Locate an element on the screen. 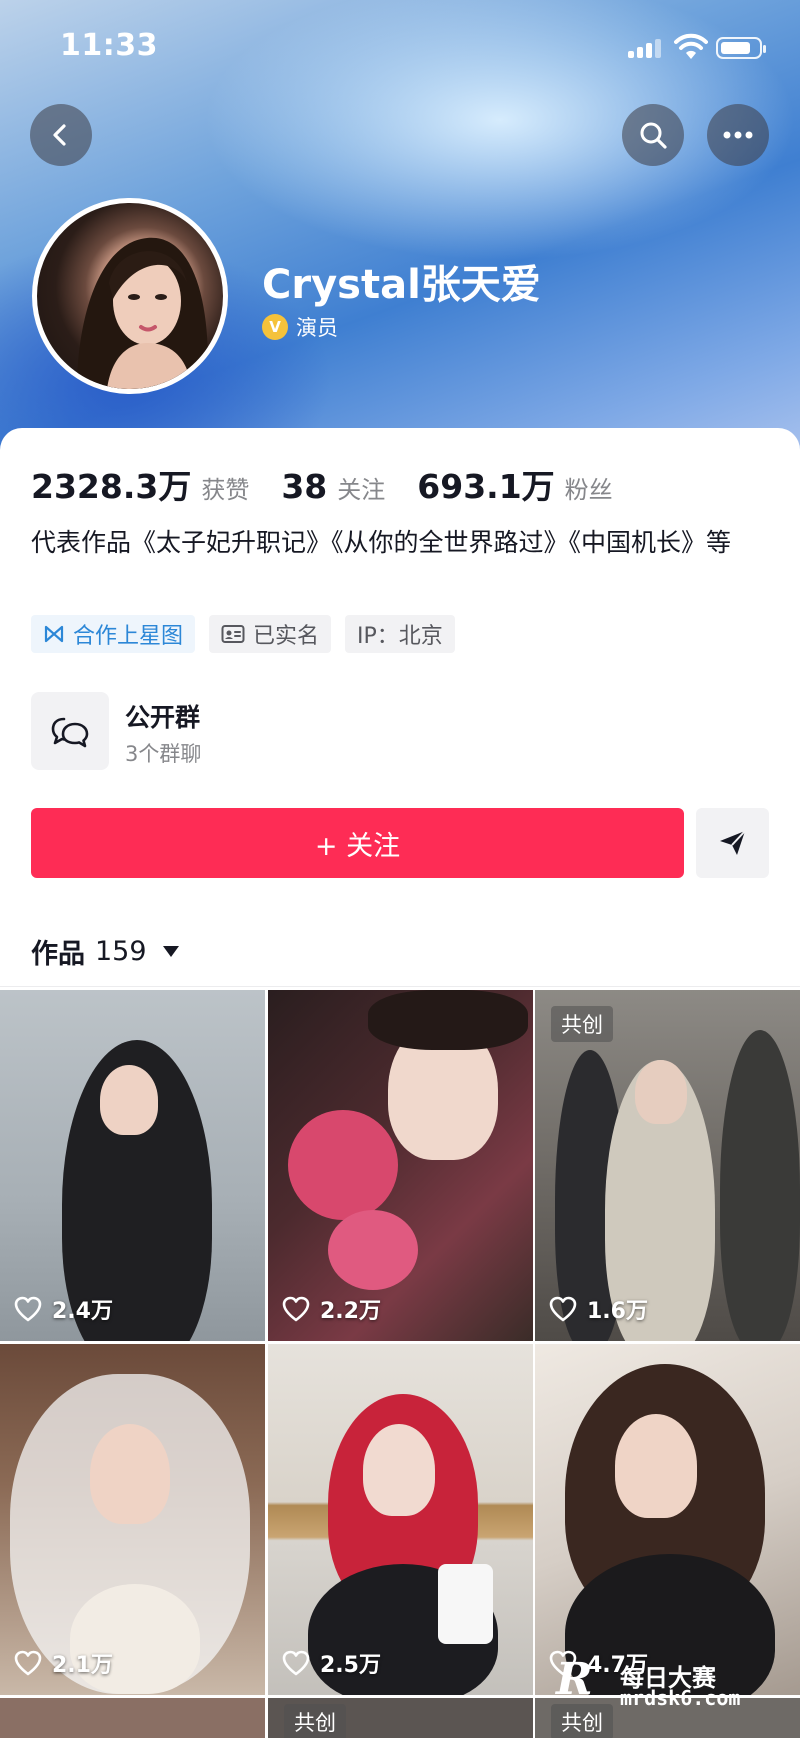 The height and width of the screenshot is (1738, 800). followers-label: 粉丝 is located at coordinates (588, 490).